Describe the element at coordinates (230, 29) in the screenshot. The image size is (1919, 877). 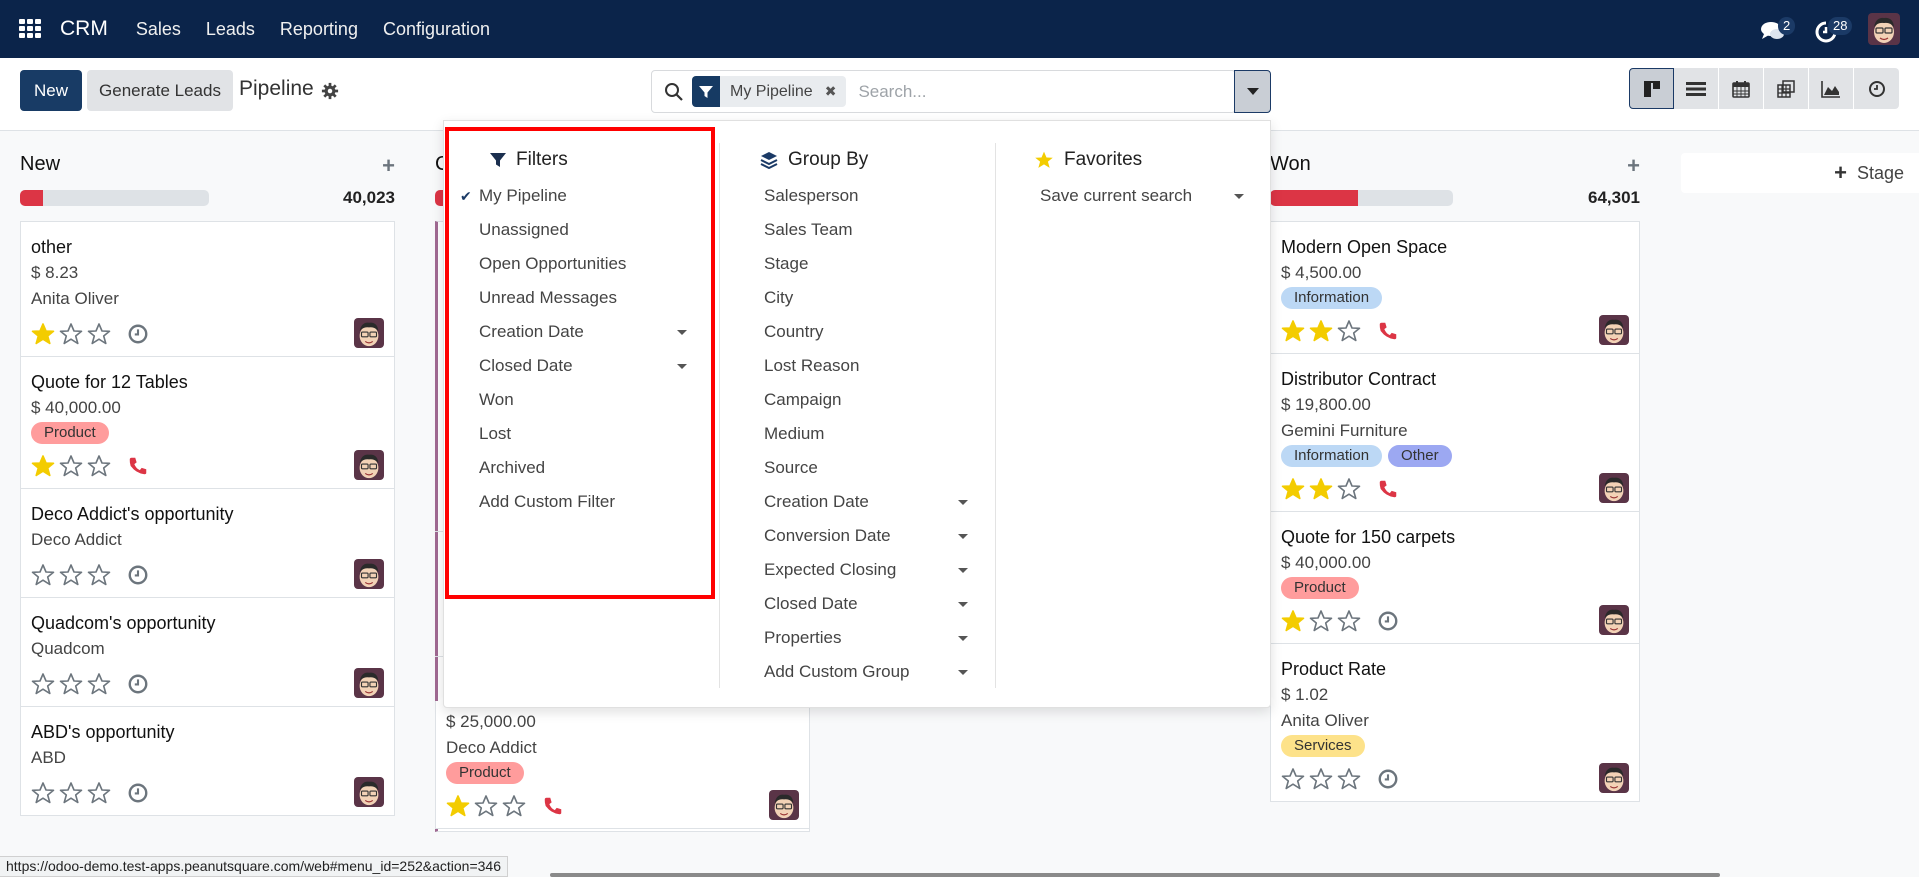
I see `menu-leads: Leads` at that location.